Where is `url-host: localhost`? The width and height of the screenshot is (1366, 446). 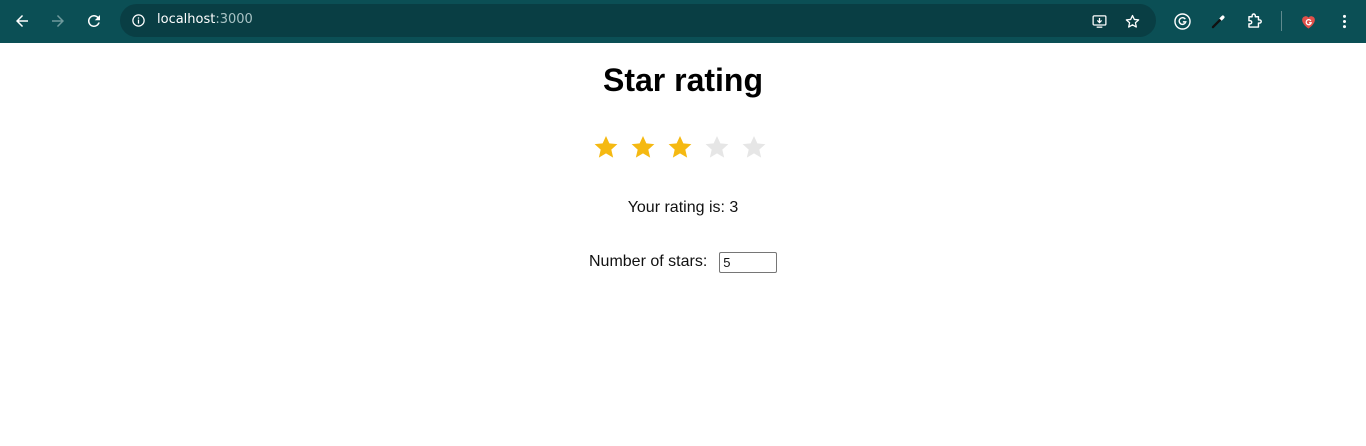
url-host: localhost is located at coordinates (186, 19).